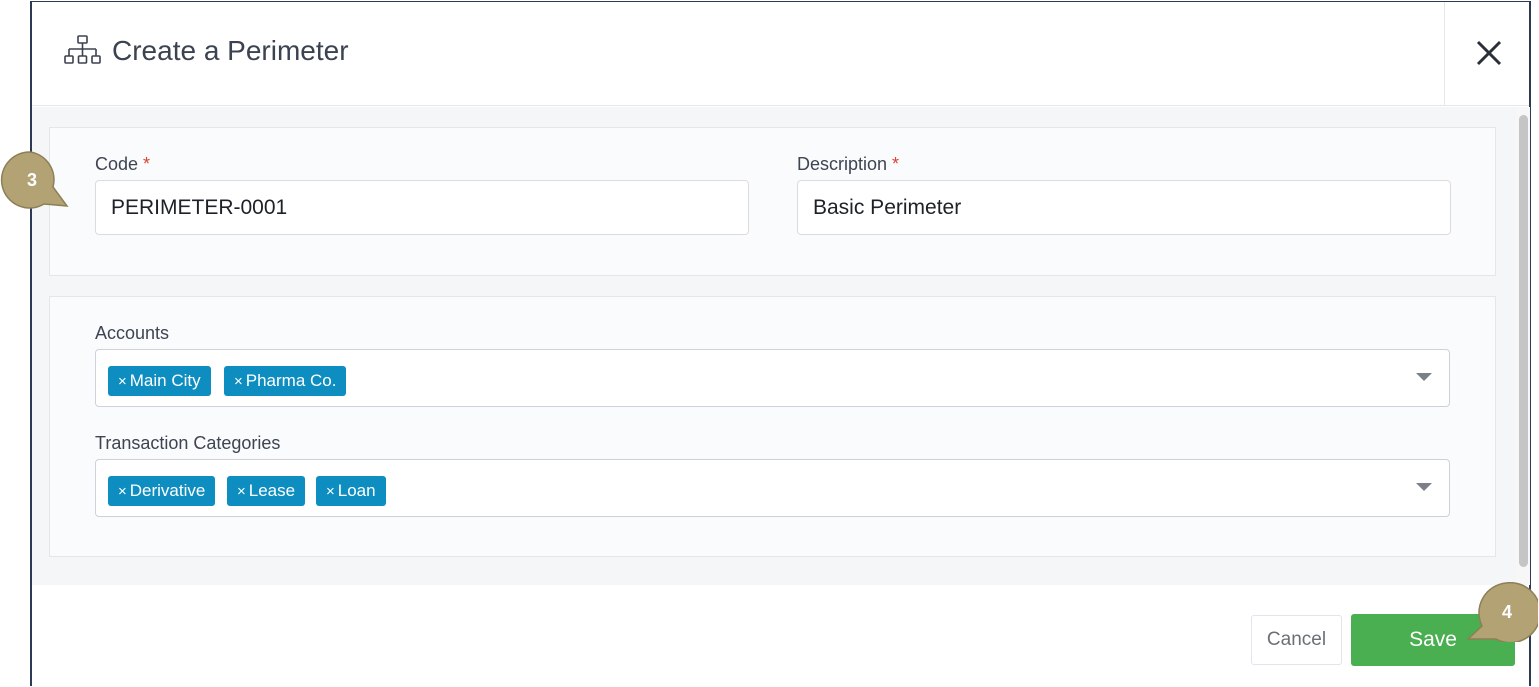 The height and width of the screenshot is (687, 1539). What do you see at coordinates (780, 54) in the screenshot?
I see `dialog-header: Create a Perimeter` at bounding box center [780, 54].